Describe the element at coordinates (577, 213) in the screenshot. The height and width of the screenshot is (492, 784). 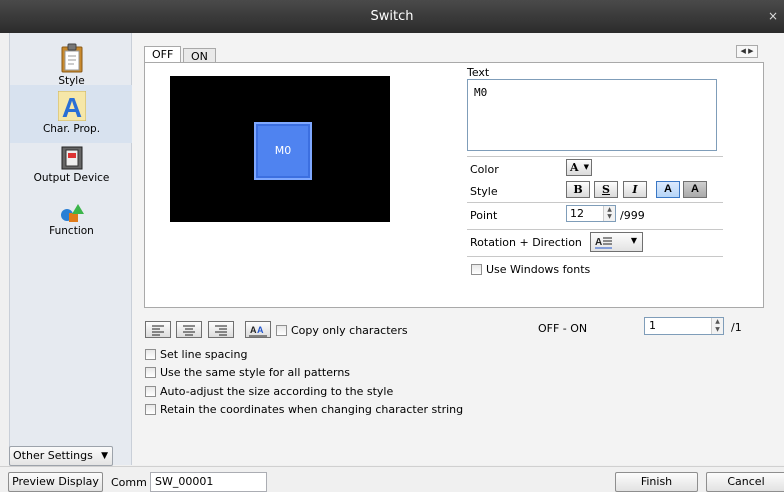
I see `point-value: 12` at that location.